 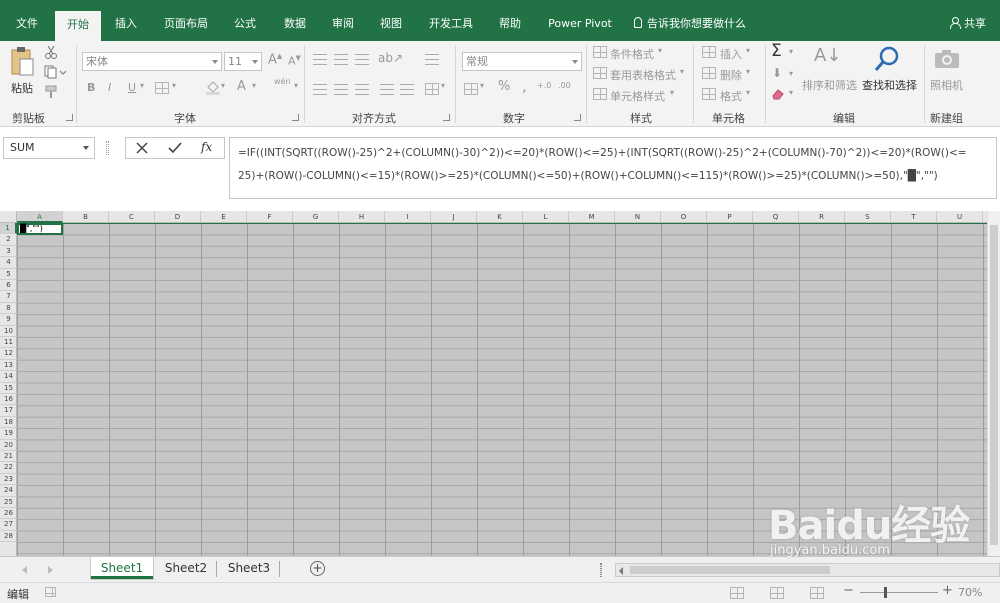 I want to click on row-header: 18, so click(x=8, y=423).